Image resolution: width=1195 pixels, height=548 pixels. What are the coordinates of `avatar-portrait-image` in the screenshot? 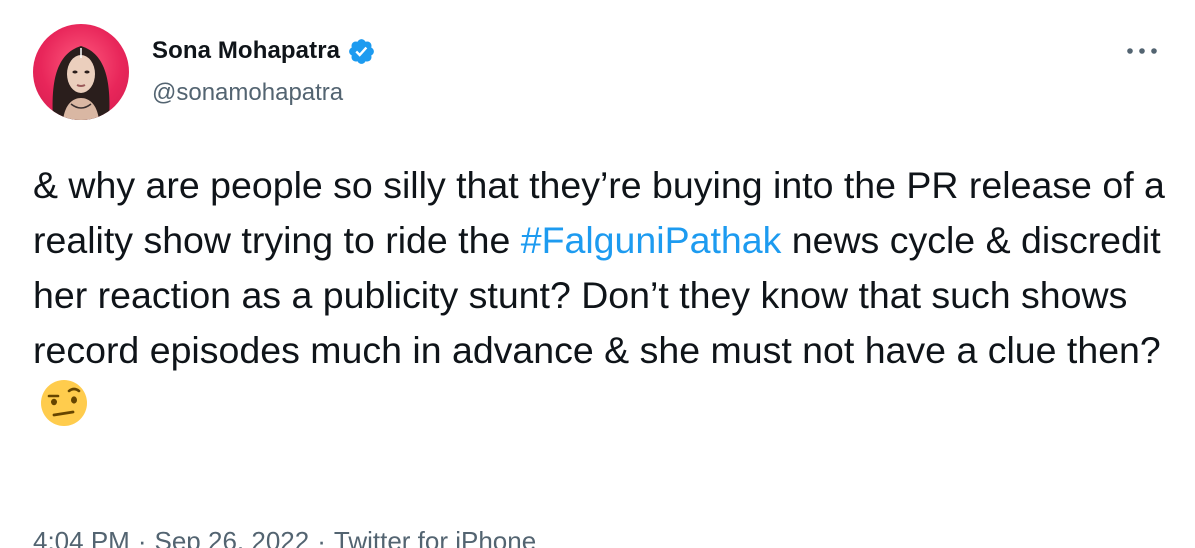 It's located at (81, 83).